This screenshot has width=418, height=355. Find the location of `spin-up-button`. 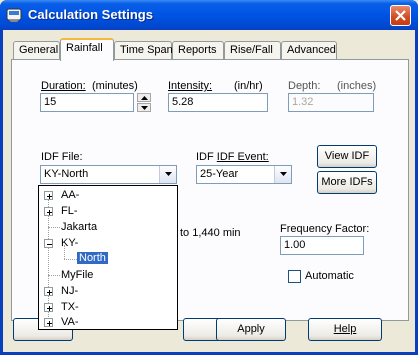

spin-up-button is located at coordinates (144, 97).